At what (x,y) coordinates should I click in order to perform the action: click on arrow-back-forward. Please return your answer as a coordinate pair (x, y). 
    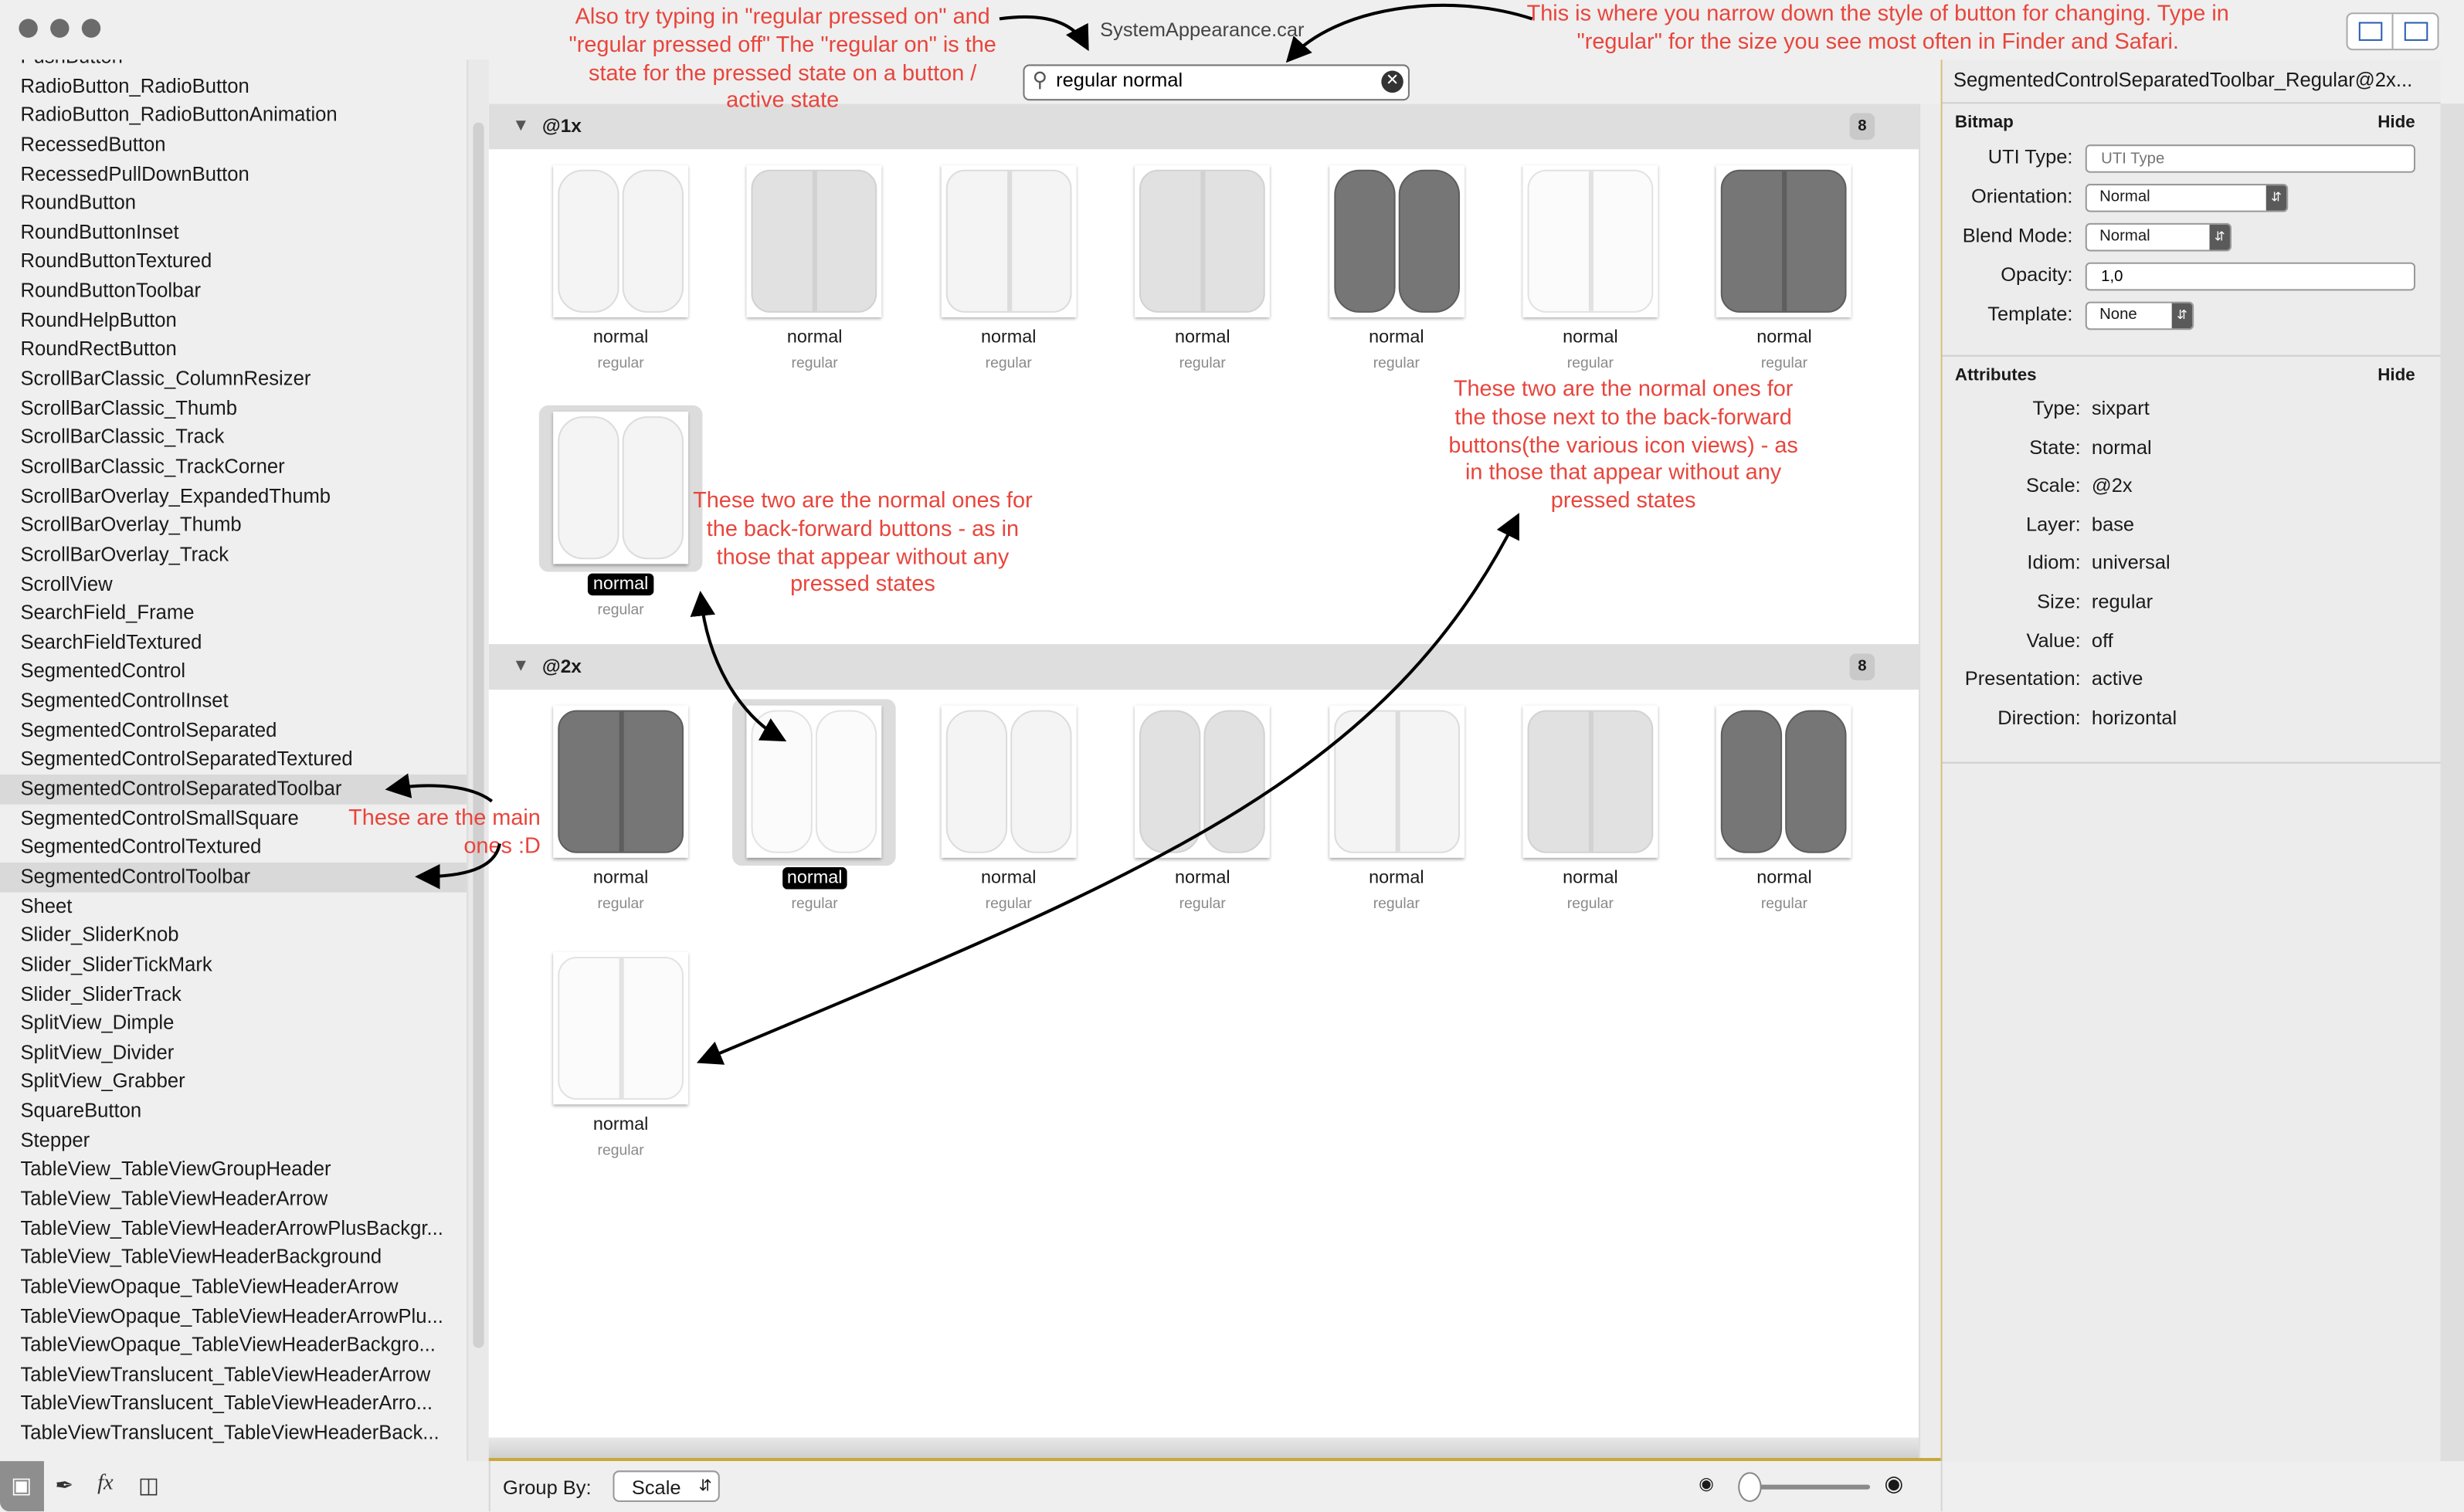
    Looking at the image, I should click on (738, 666).